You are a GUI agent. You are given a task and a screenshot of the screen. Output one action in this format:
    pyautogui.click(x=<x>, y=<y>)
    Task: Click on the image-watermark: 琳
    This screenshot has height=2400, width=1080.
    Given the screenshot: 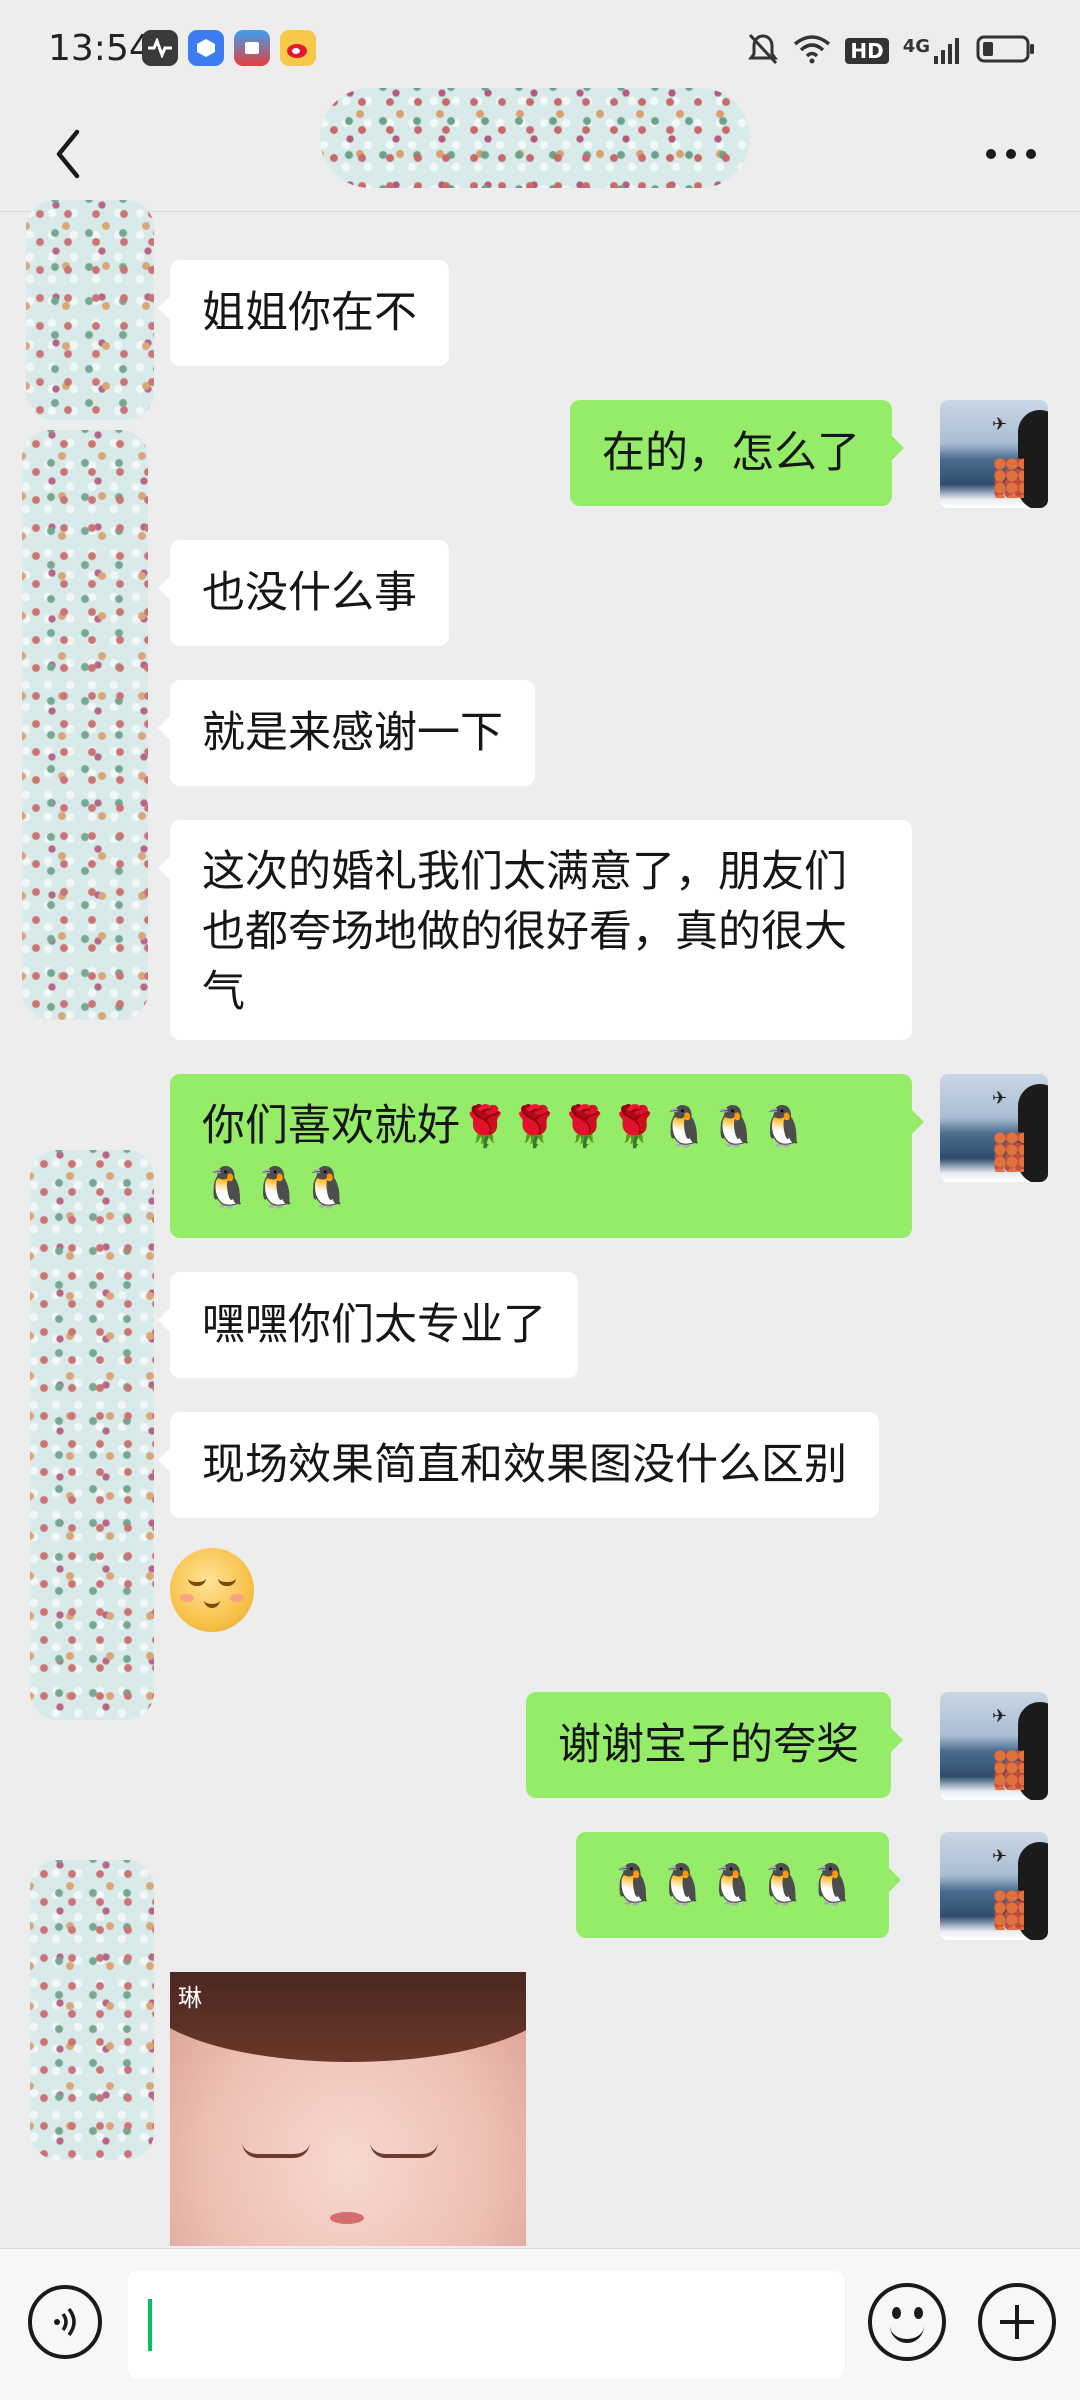 What is the action you would take?
    pyautogui.click(x=190, y=1998)
    